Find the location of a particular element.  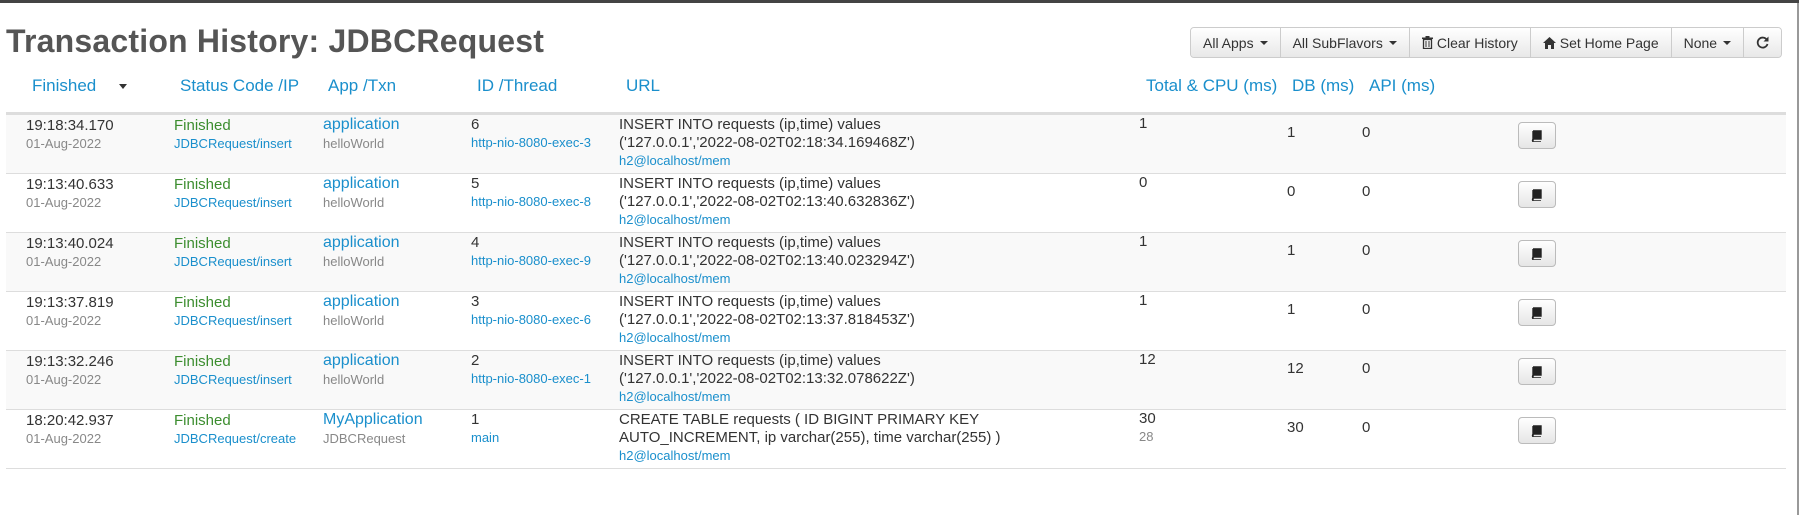

home-icon is located at coordinates (1549, 42).